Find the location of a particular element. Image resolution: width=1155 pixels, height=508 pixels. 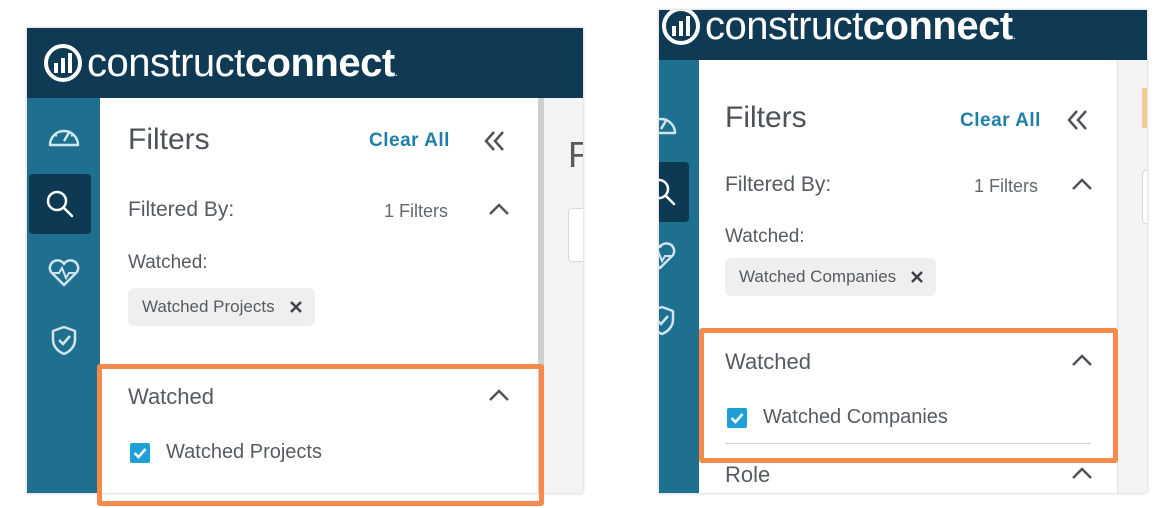

chip-label: Watched Companies is located at coordinates (818, 276).